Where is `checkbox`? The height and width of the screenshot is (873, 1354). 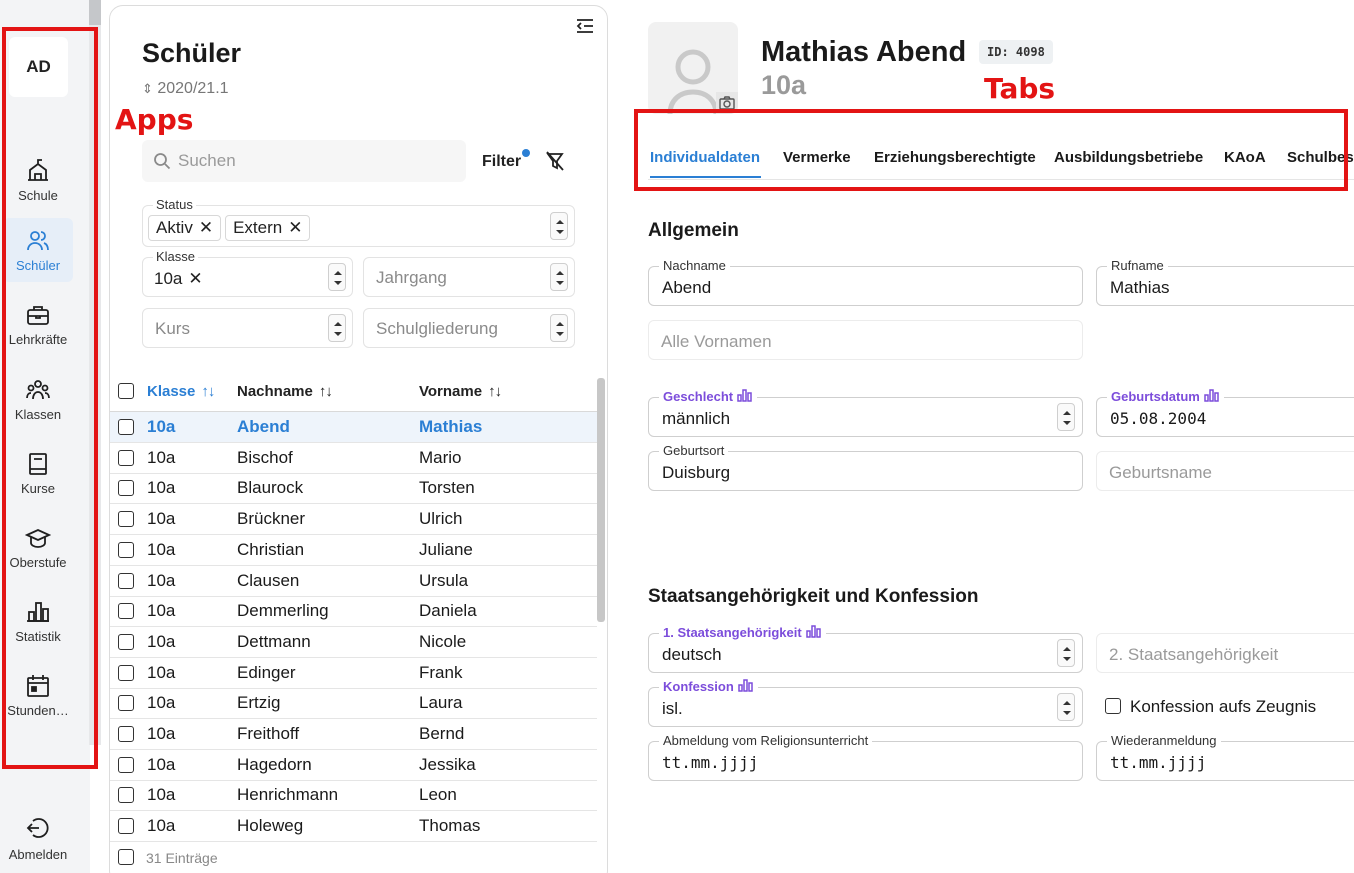 checkbox is located at coordinates (1113, 706).